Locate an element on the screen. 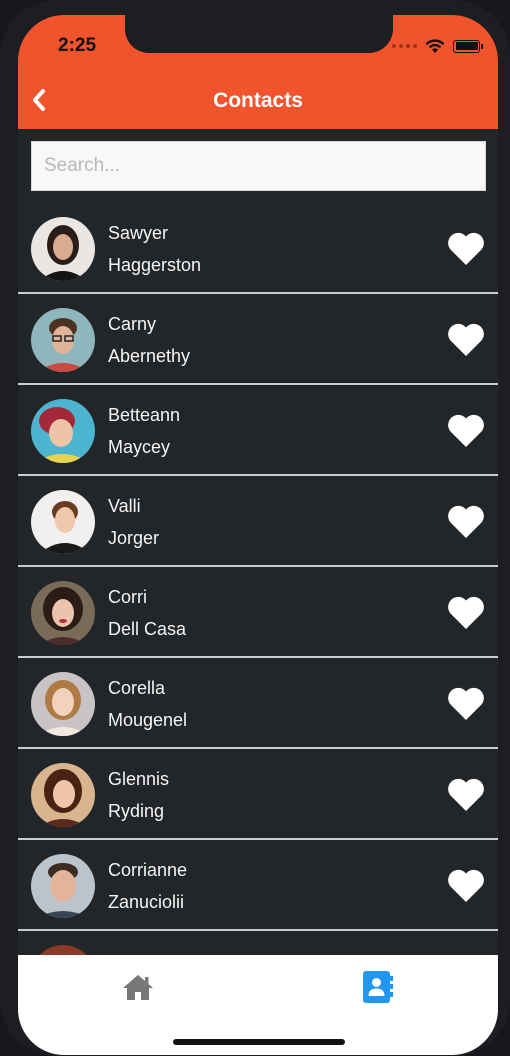 The image size is (510, 1056). contact-row: Betteann Maycey is located at coordinates (258, 430).